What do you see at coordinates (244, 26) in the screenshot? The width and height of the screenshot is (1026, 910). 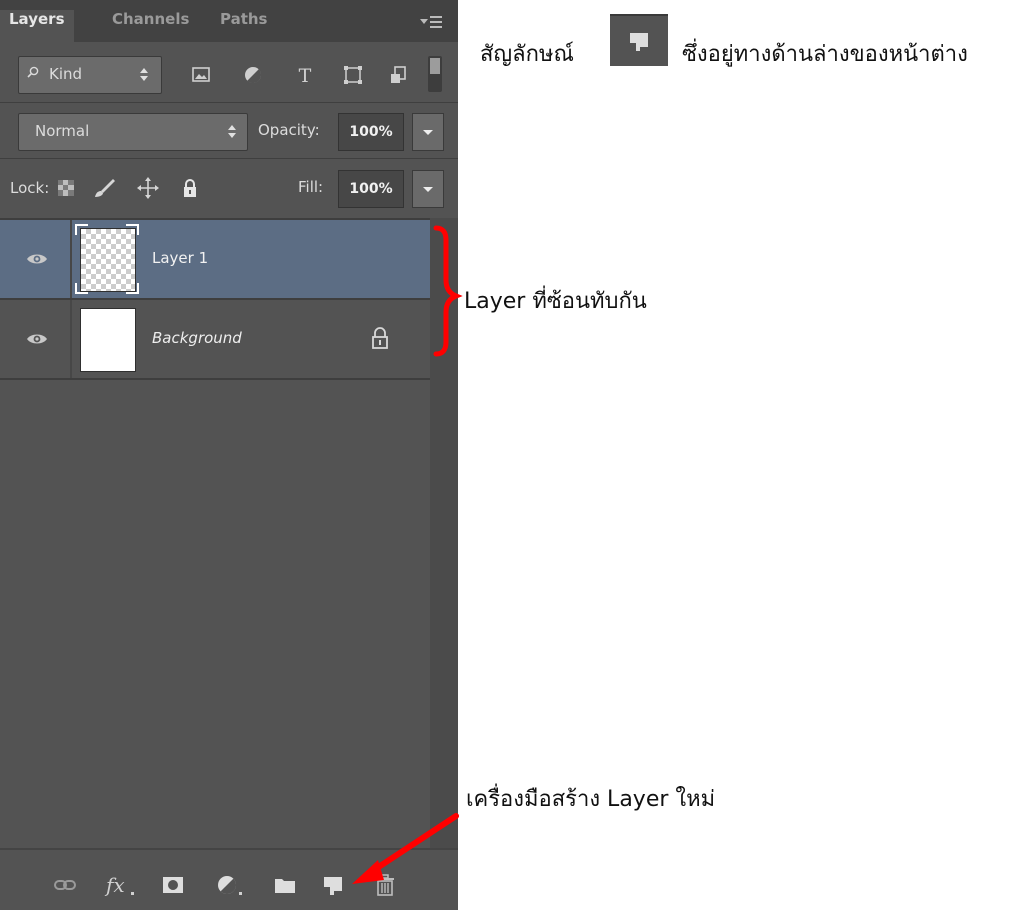 I see `tab-paths: Paths` at bounding box center [244, 26].